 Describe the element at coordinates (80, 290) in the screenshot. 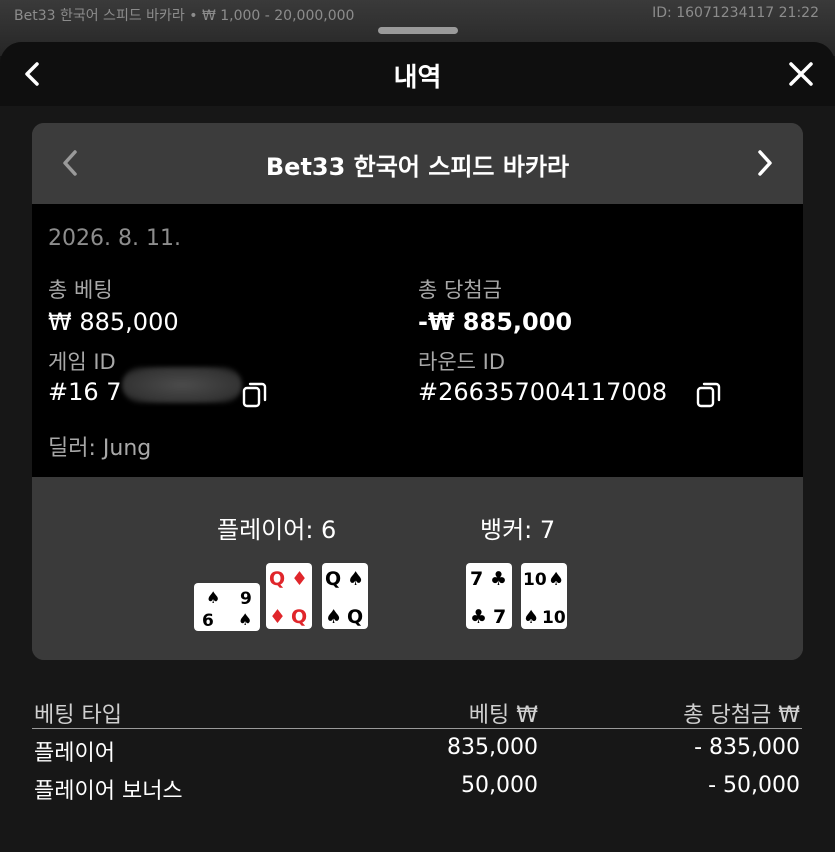

I see `total-bet-label: 총 베팅` at that location.